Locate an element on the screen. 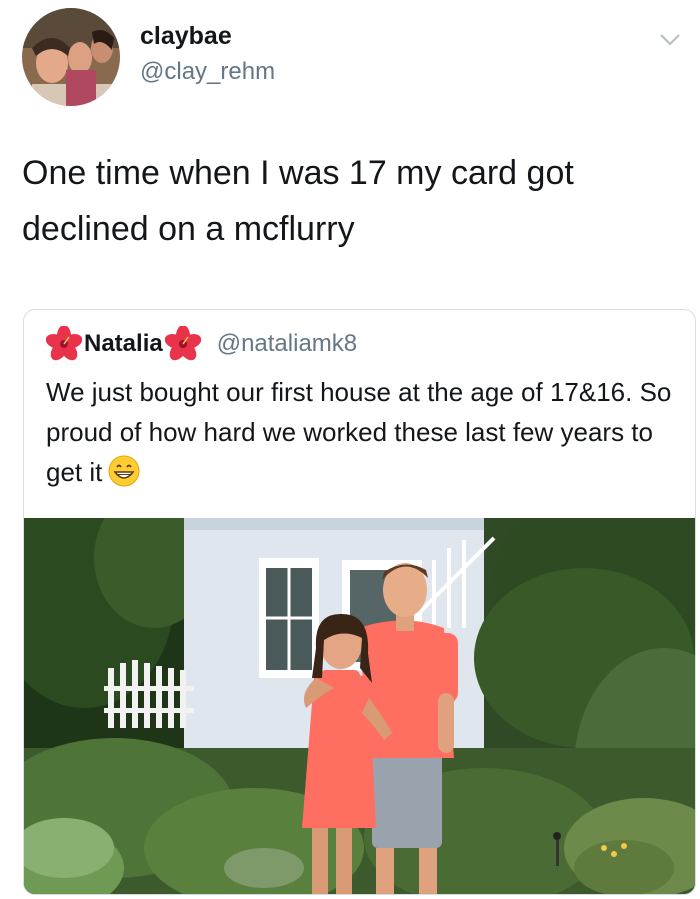 Image resolution: width=700 pixels, height=899 pixels. avatar-image is located at coordinates (71, 57).